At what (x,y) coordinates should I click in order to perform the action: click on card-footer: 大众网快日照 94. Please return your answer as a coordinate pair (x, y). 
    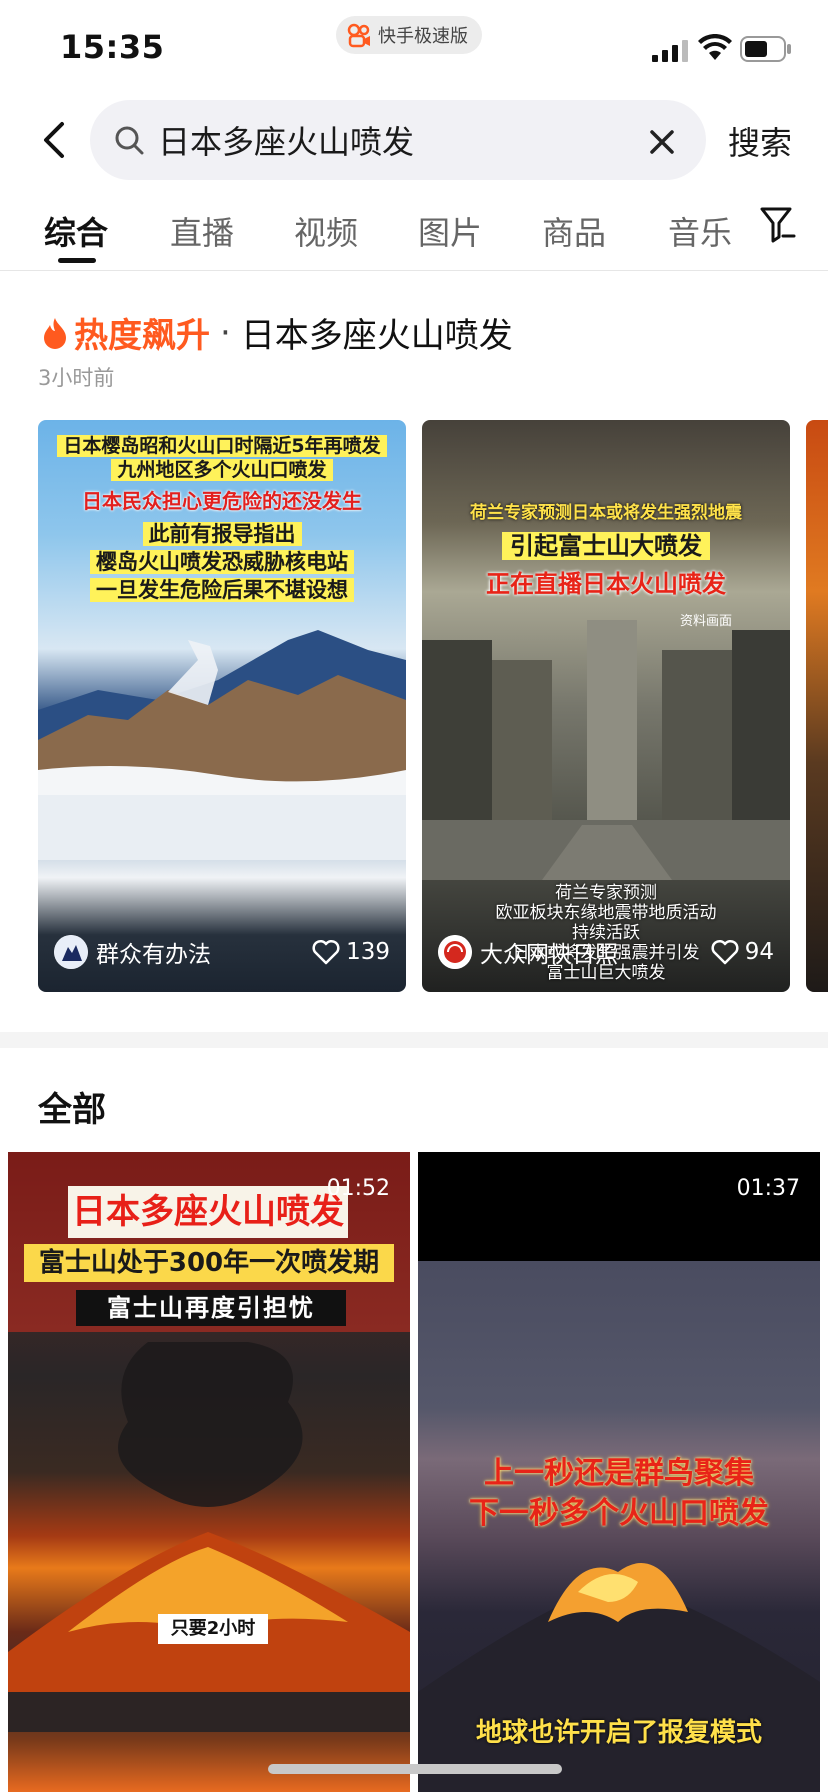
    Looking at the image, I should click on (606, 952).